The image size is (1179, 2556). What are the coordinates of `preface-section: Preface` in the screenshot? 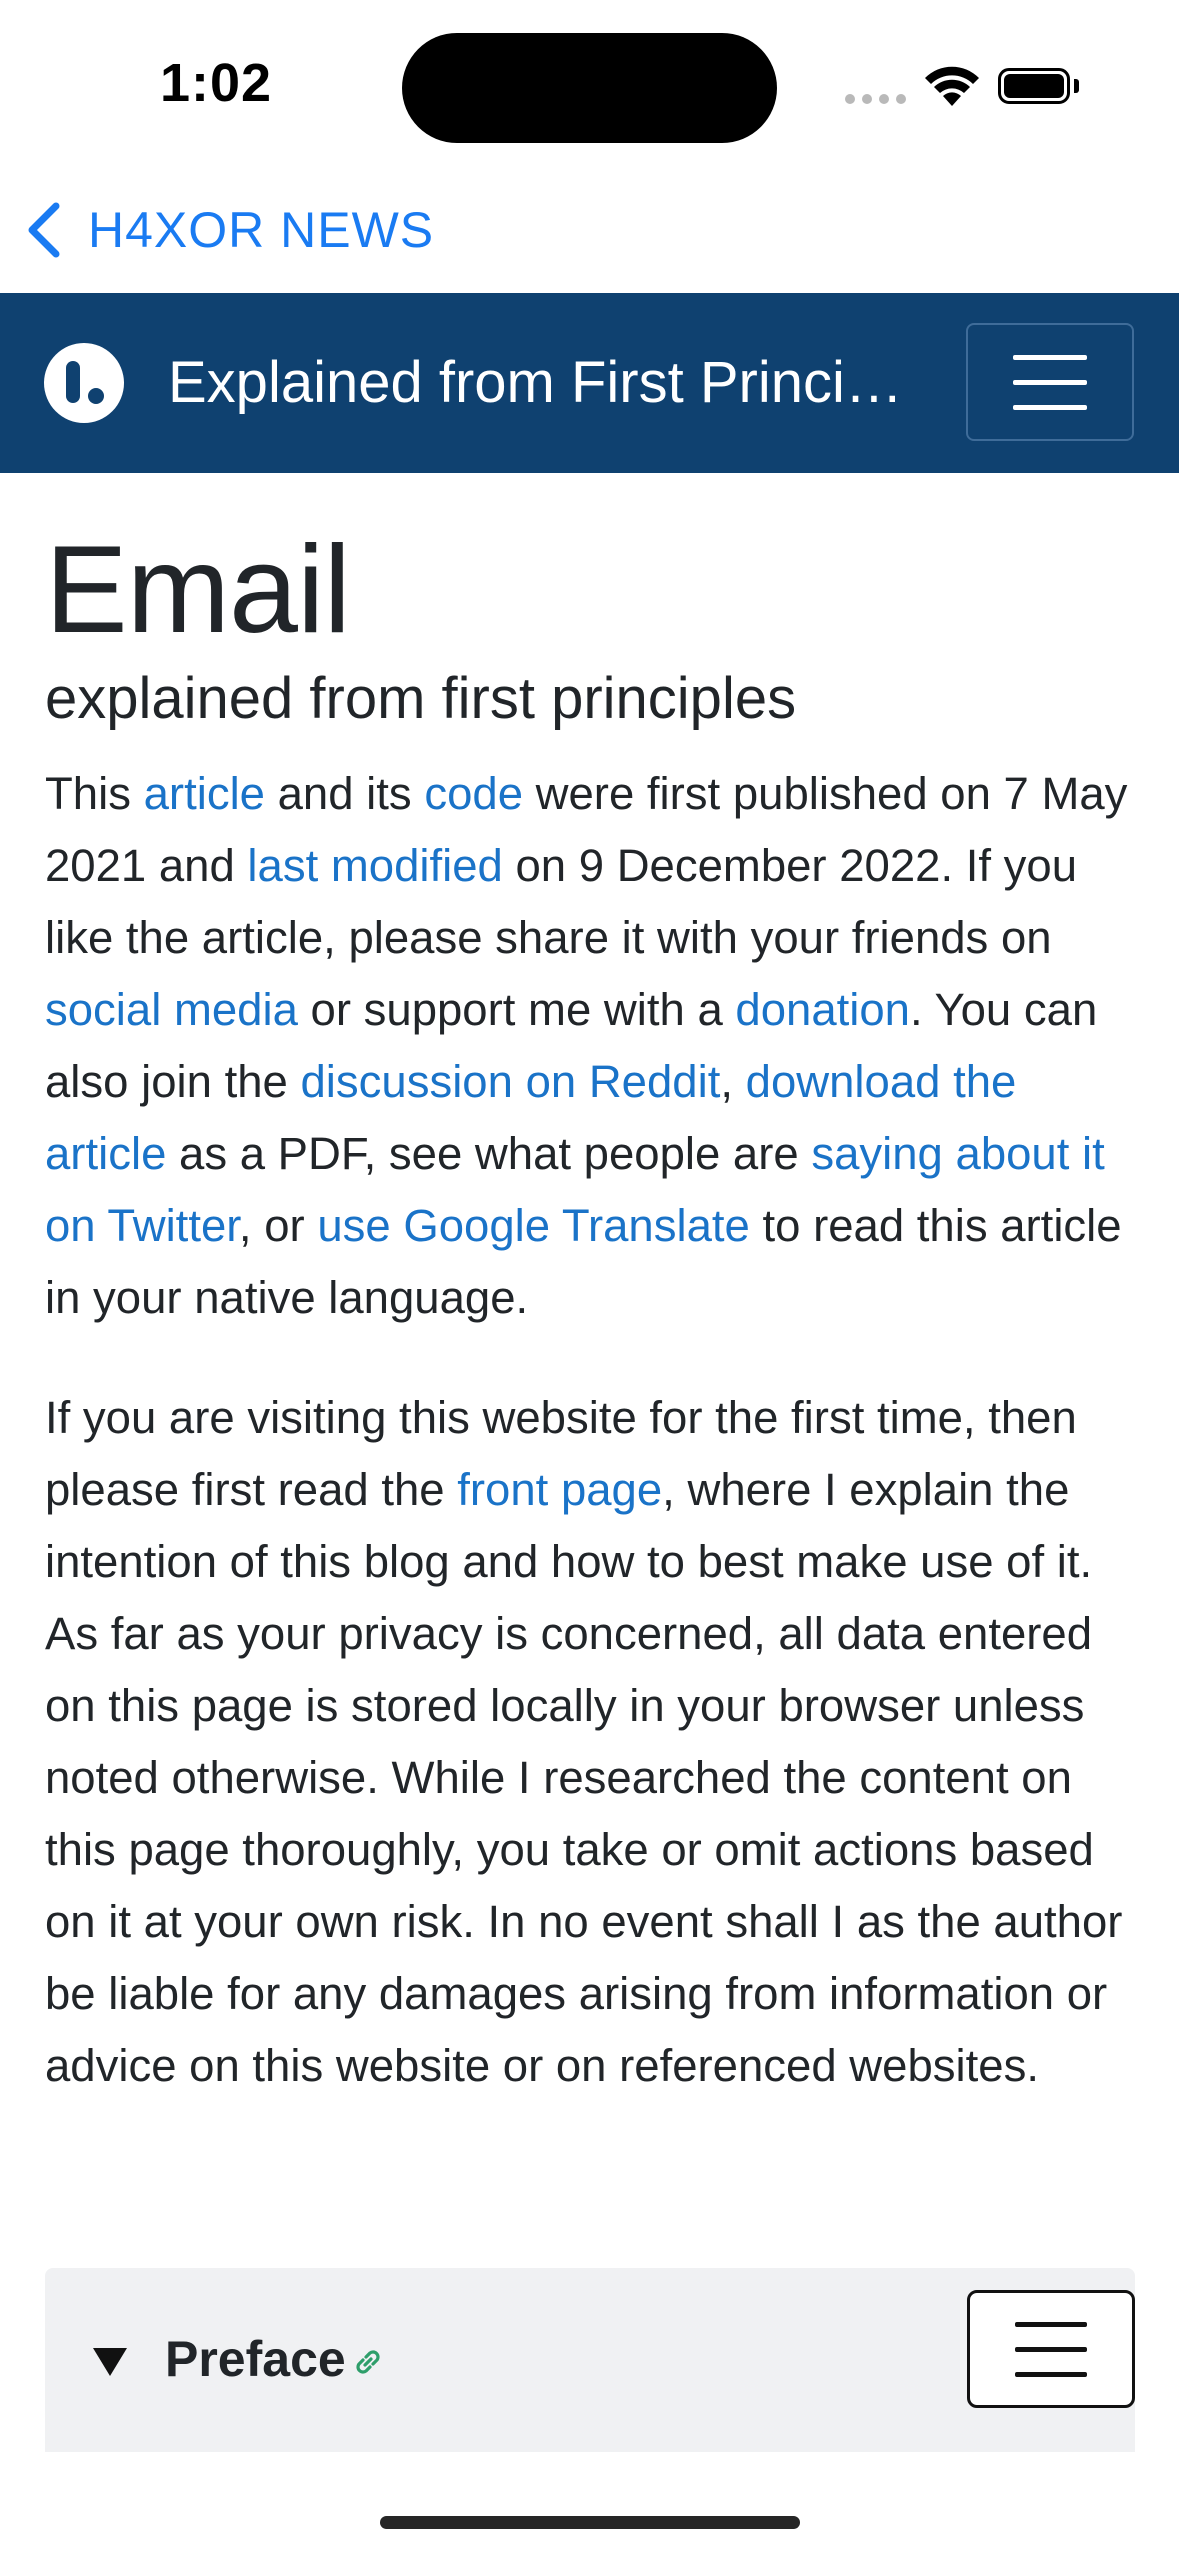 It's located at (590, 2361).